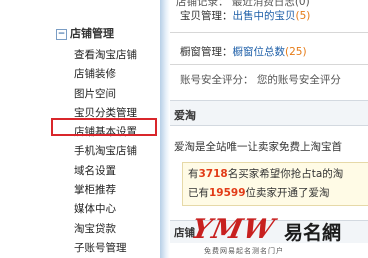  What do you see at coordinates (259, 52) in the screenshot?
I see `showcase-total-link: 橱窗位总数` at bounding box center [259, 52].